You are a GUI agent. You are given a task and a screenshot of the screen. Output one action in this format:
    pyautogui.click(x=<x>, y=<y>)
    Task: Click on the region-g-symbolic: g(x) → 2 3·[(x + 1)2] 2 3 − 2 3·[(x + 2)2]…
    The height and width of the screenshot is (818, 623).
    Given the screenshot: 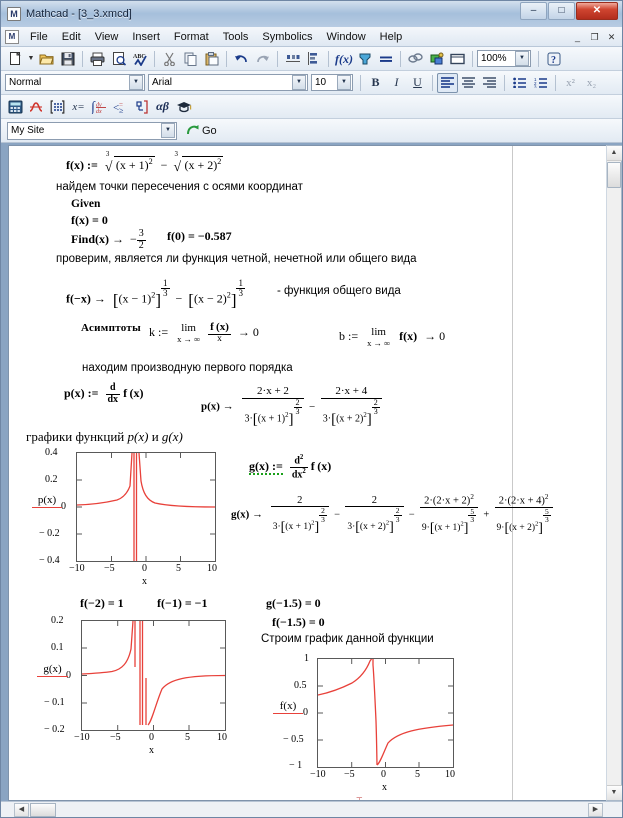 What is the action you would take?
    pyautogui.click(x=392, y=514)
    